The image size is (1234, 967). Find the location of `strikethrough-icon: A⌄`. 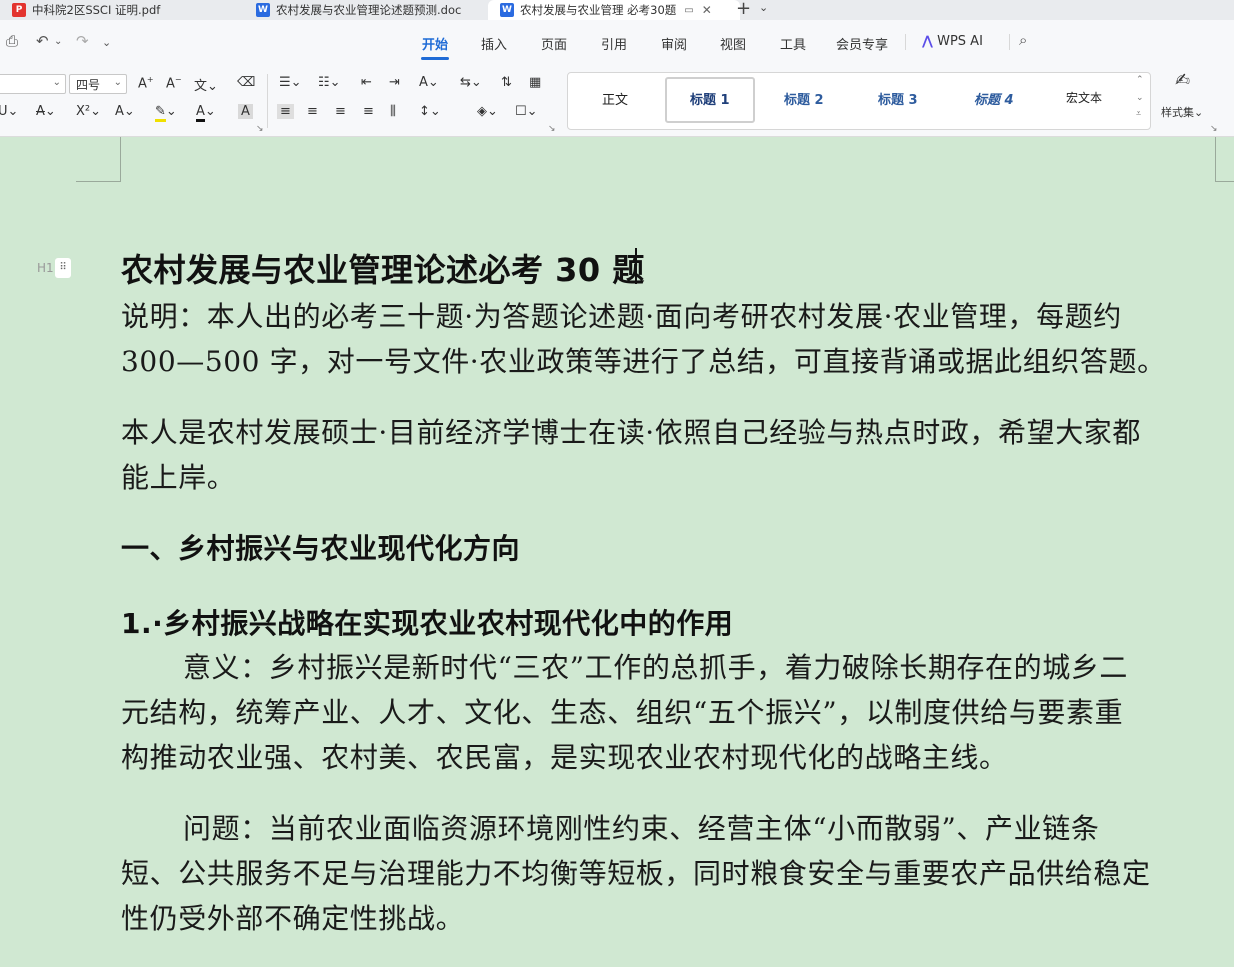

strikethrough-icon: A⌄ is located at coordinates (46, 111).